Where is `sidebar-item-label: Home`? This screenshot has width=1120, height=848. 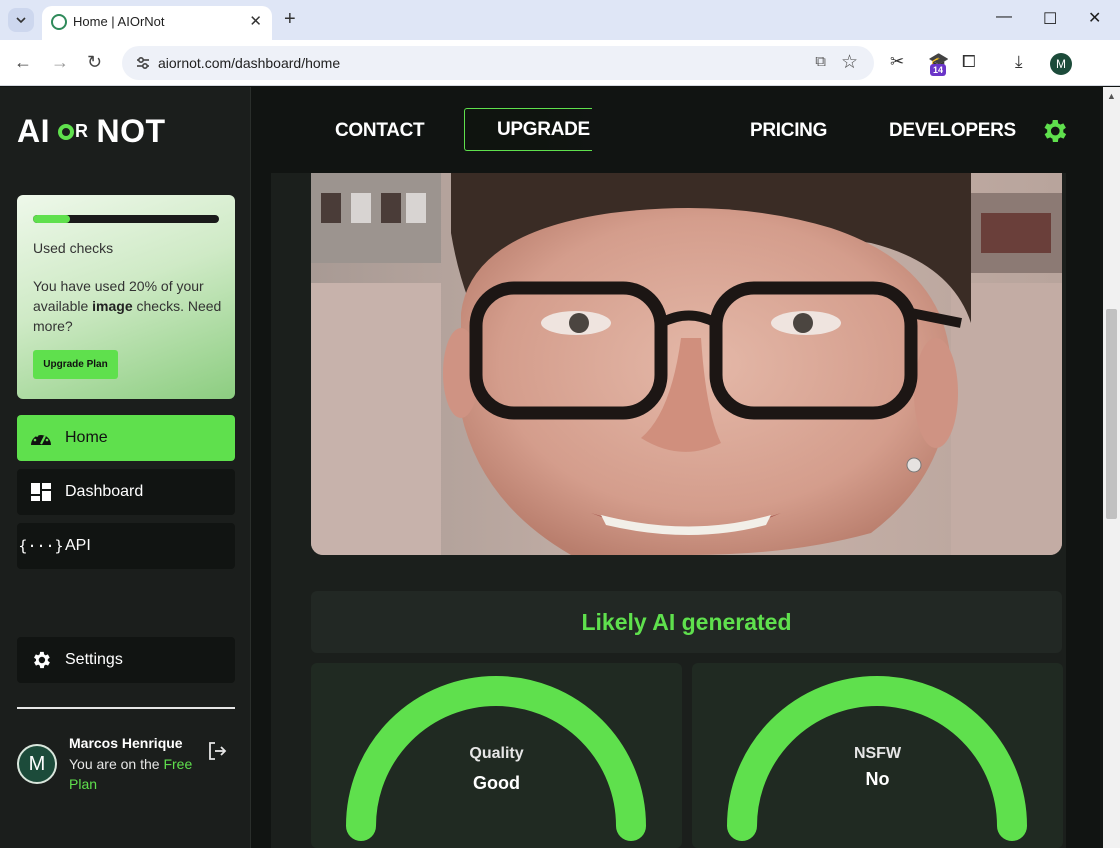
sidebar-item-label: Home is located at coordinates (86, 437).